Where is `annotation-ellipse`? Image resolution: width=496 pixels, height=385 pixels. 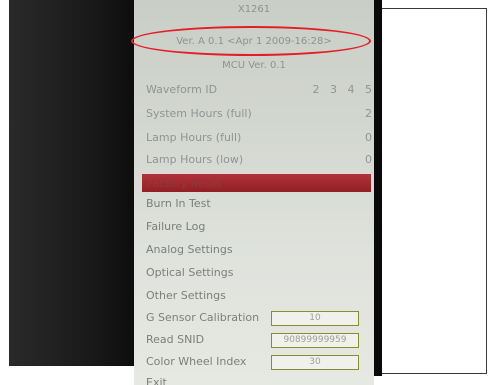 annotation-ellipse is located at coordinates (251, 41).